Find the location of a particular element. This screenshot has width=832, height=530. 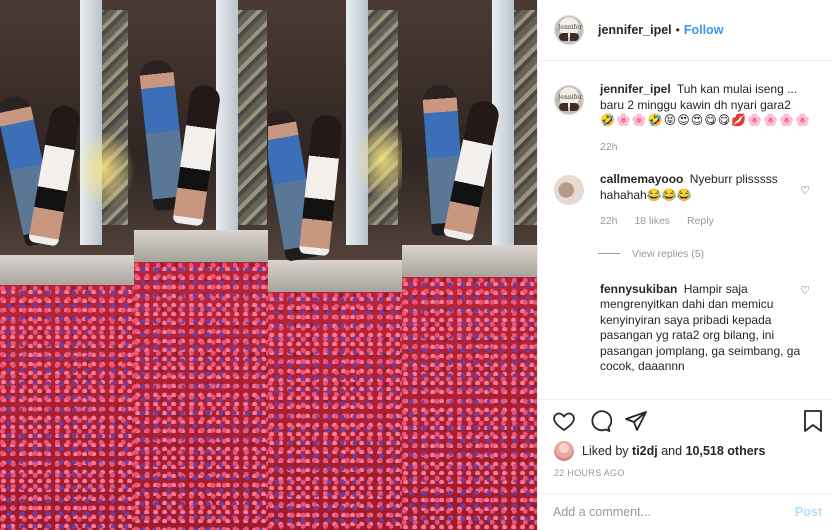

replies-divider is located at coordinates (609, 253).